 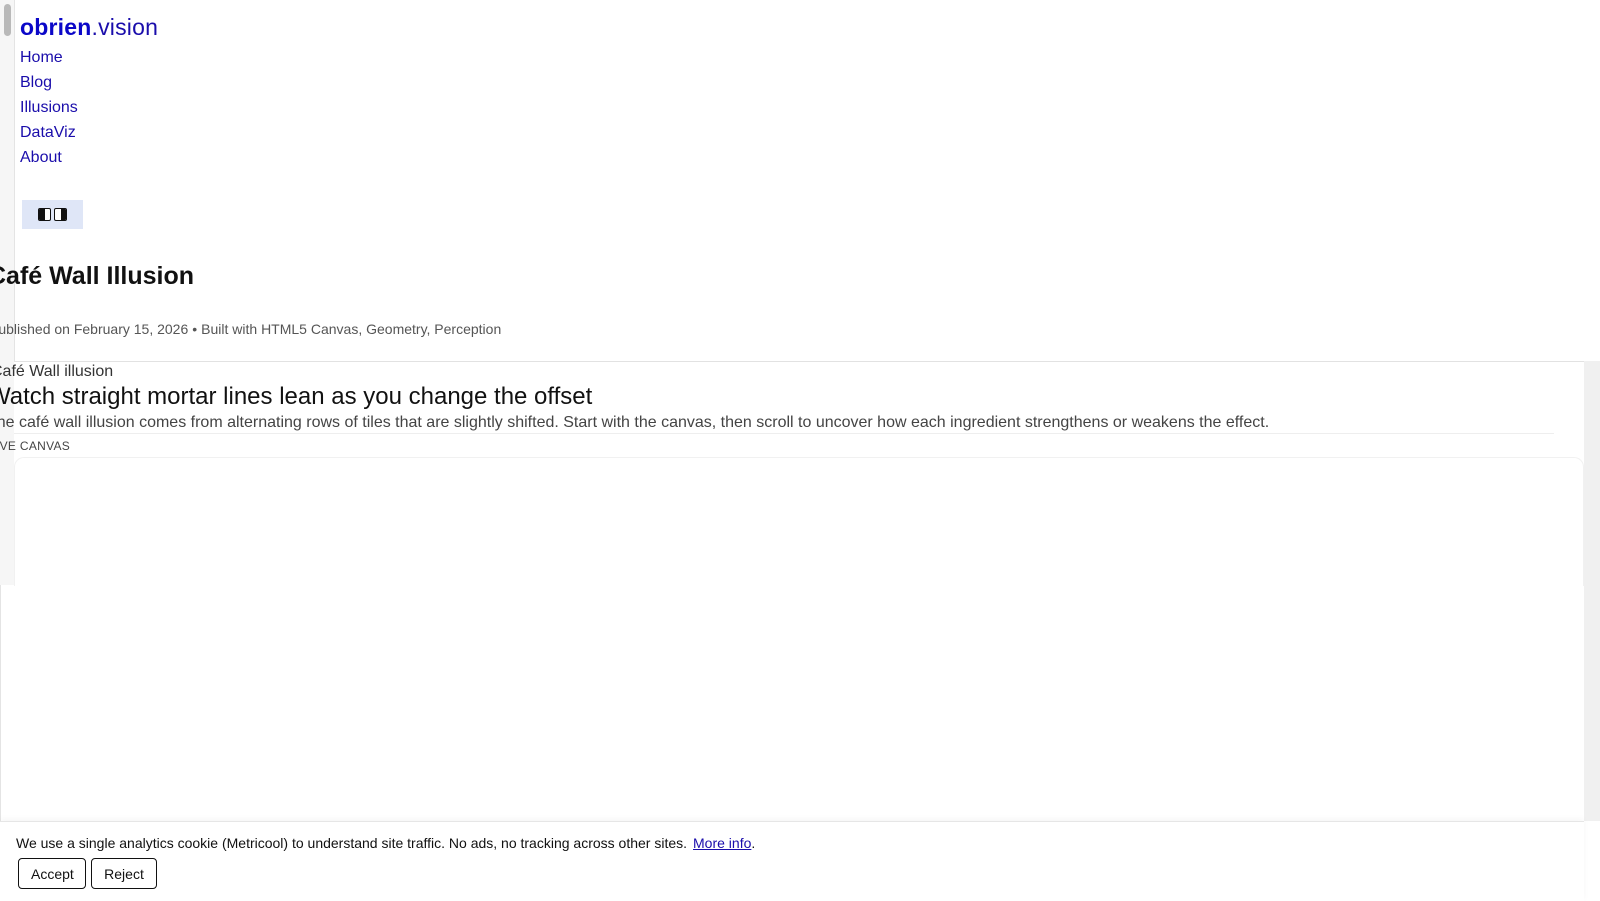 I want to click on nav-link-blog: Blog, so click(x=36, y=82).